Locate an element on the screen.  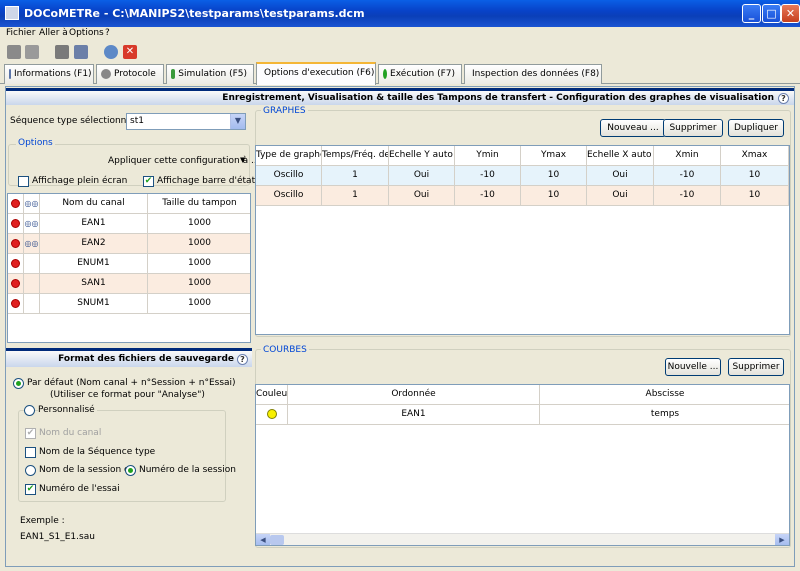
delete-graph-button: Supprimer is located at coordinates (693, 128).